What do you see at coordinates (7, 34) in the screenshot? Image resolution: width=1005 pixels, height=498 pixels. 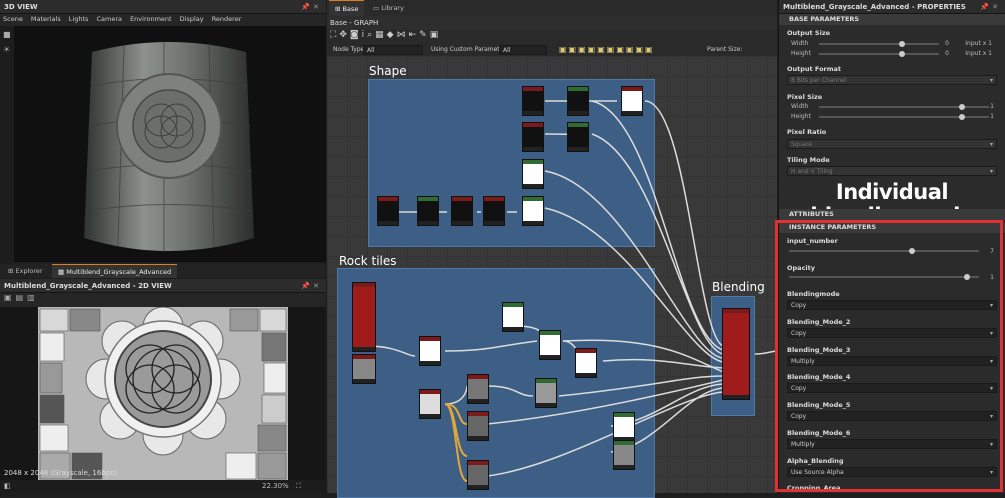 I see `camera-icon: ■` at bounding box center [7, 34].